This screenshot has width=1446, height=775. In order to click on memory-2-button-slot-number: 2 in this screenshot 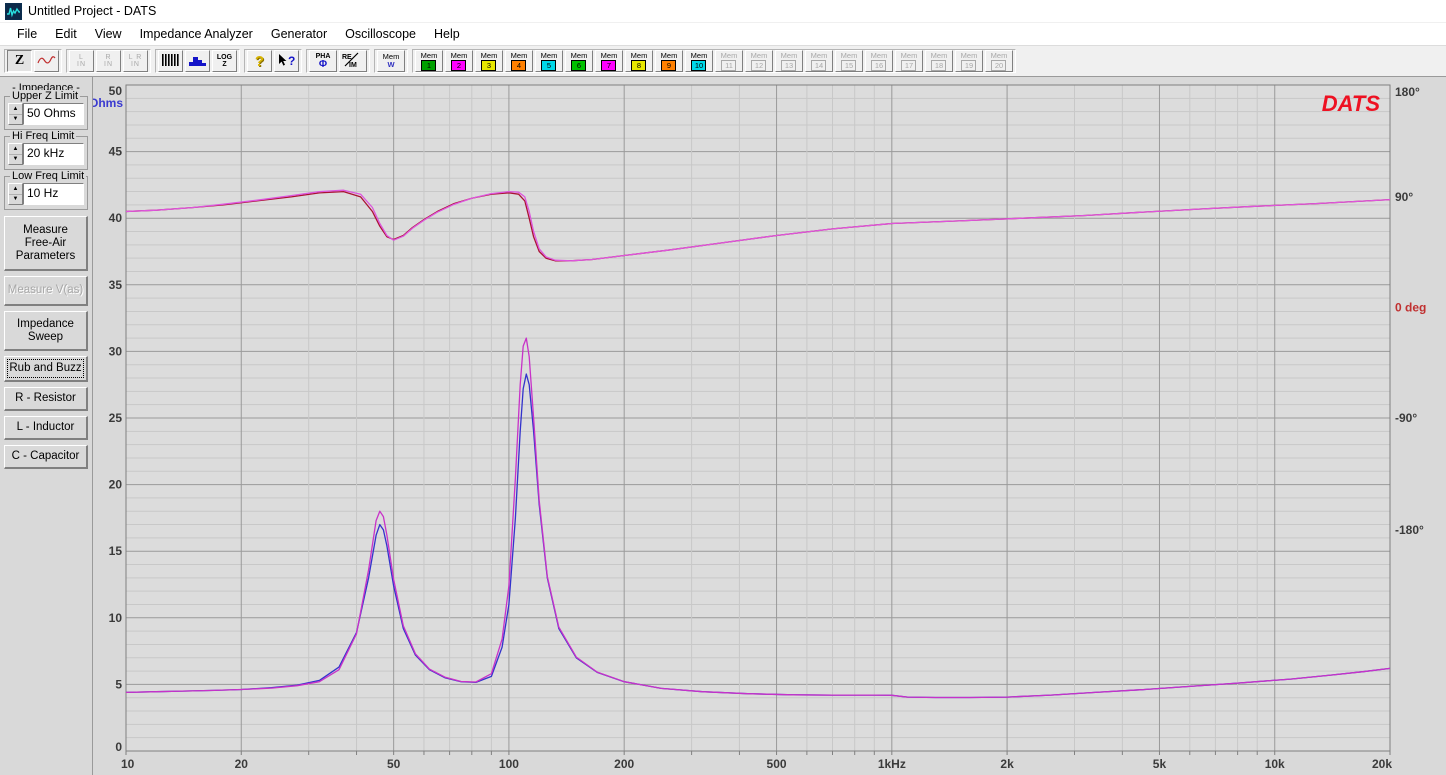, I will do `click(459, 65)`.